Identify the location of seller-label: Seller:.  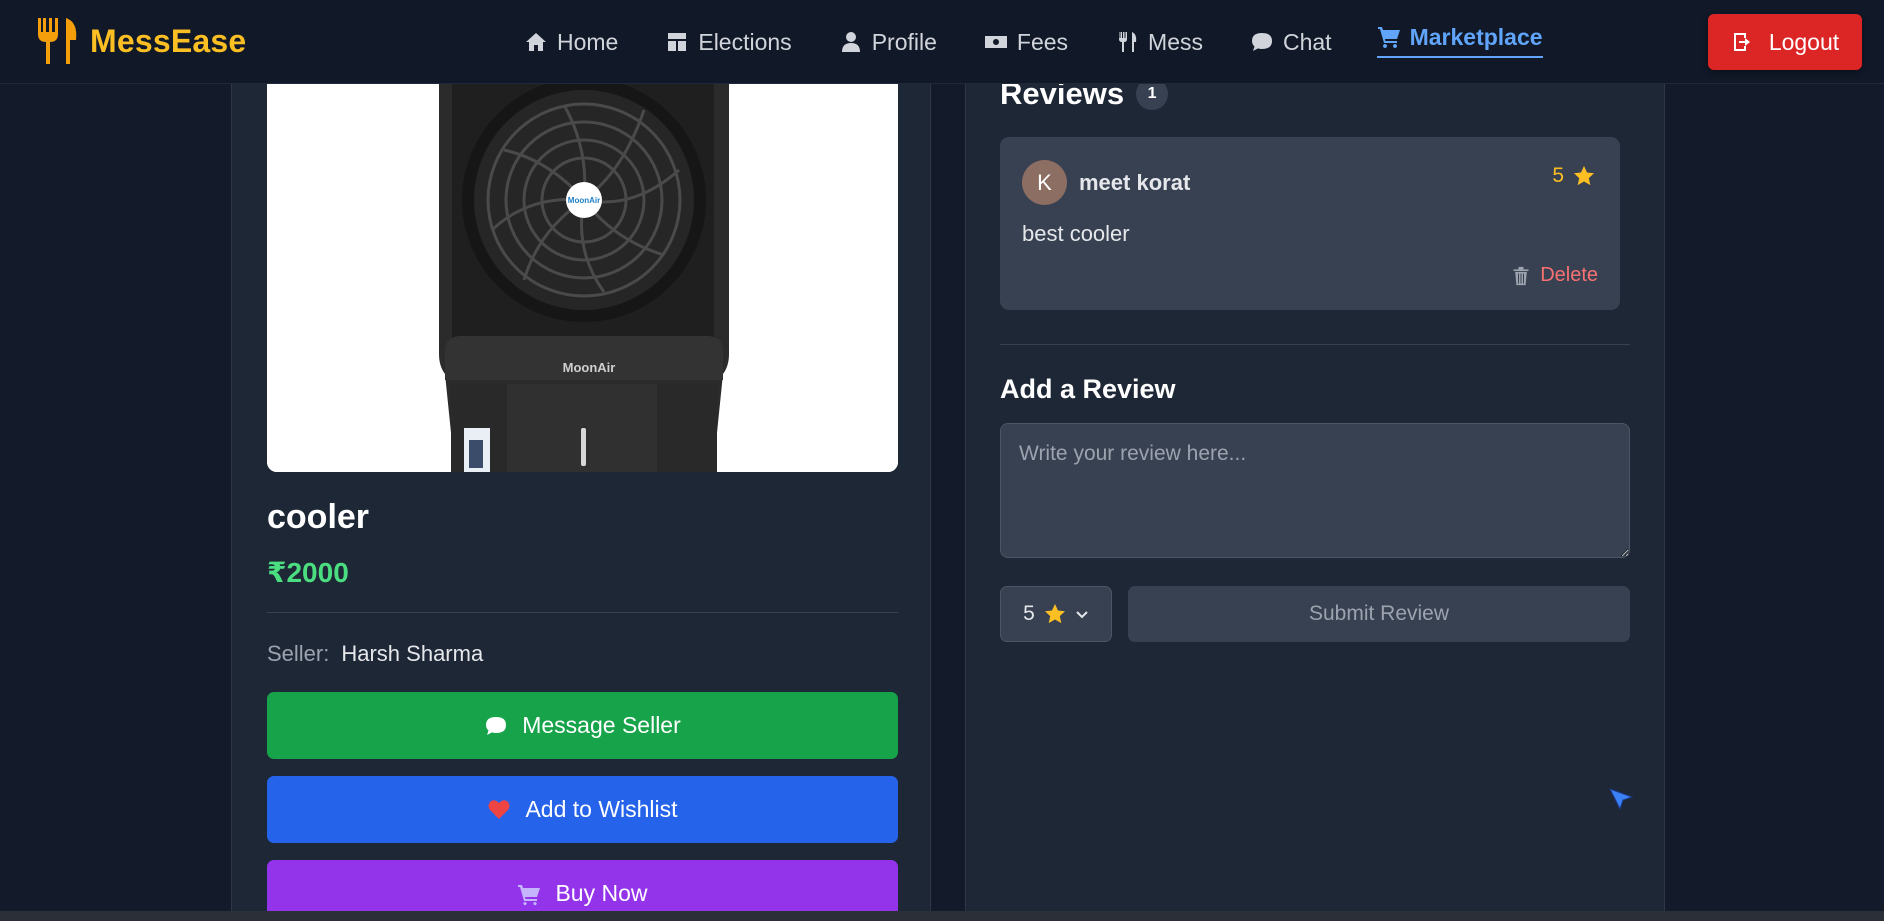
(298, 653).